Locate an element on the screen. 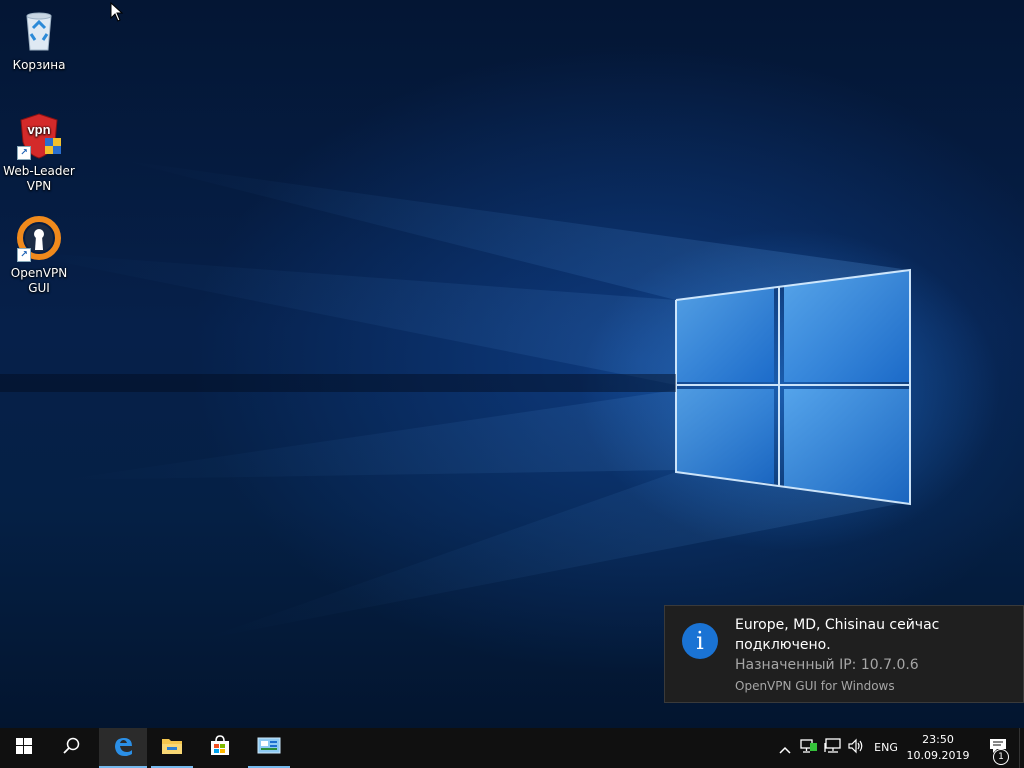 Image resolution: width=1024 pixels, height=768 pixels. mouse-cursor-icon is located at coordinates (117, 13).